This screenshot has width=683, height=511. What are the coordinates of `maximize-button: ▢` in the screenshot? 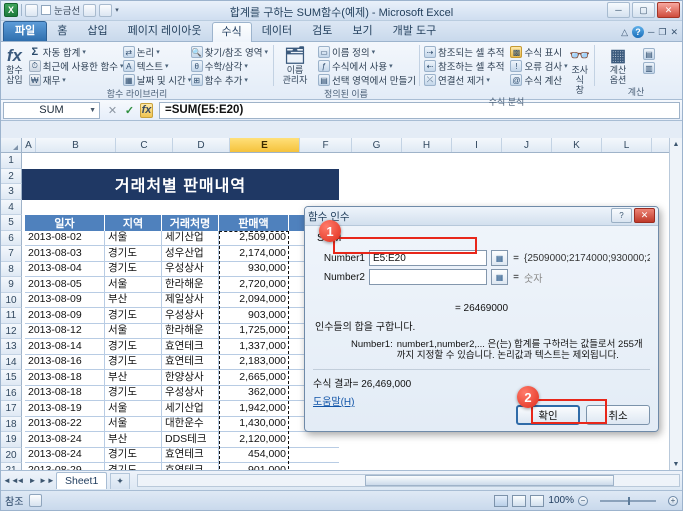 It's located at (643, 10).